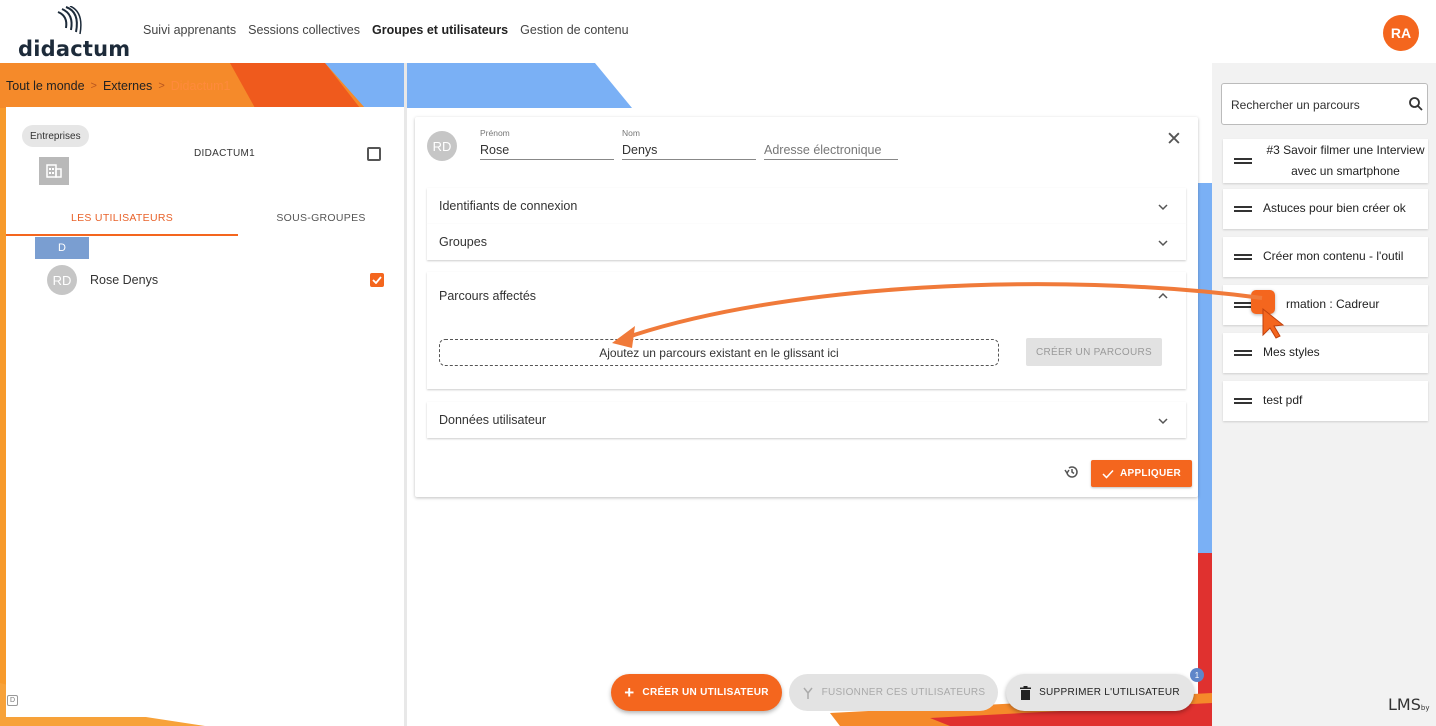 The height and width of the screenshot is (726, 1436). I want to click on last-name-label: Nom, so click(631, 133).